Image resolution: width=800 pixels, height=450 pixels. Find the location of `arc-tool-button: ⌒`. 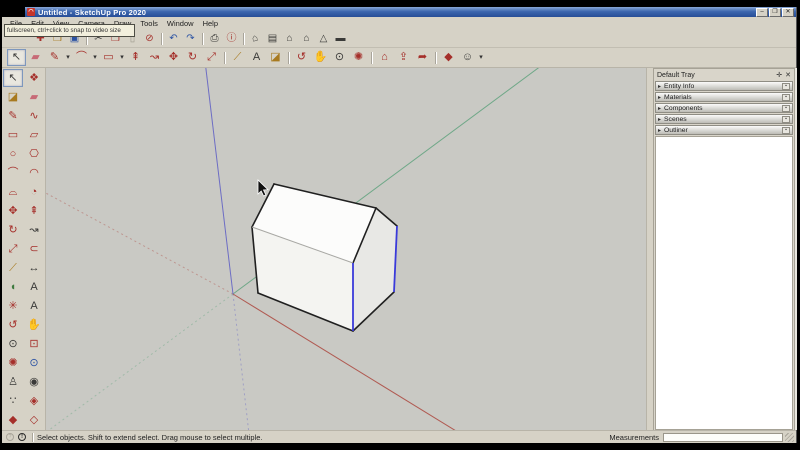

arc-tool-button: ⌒ is located at coordinates (81, 57).